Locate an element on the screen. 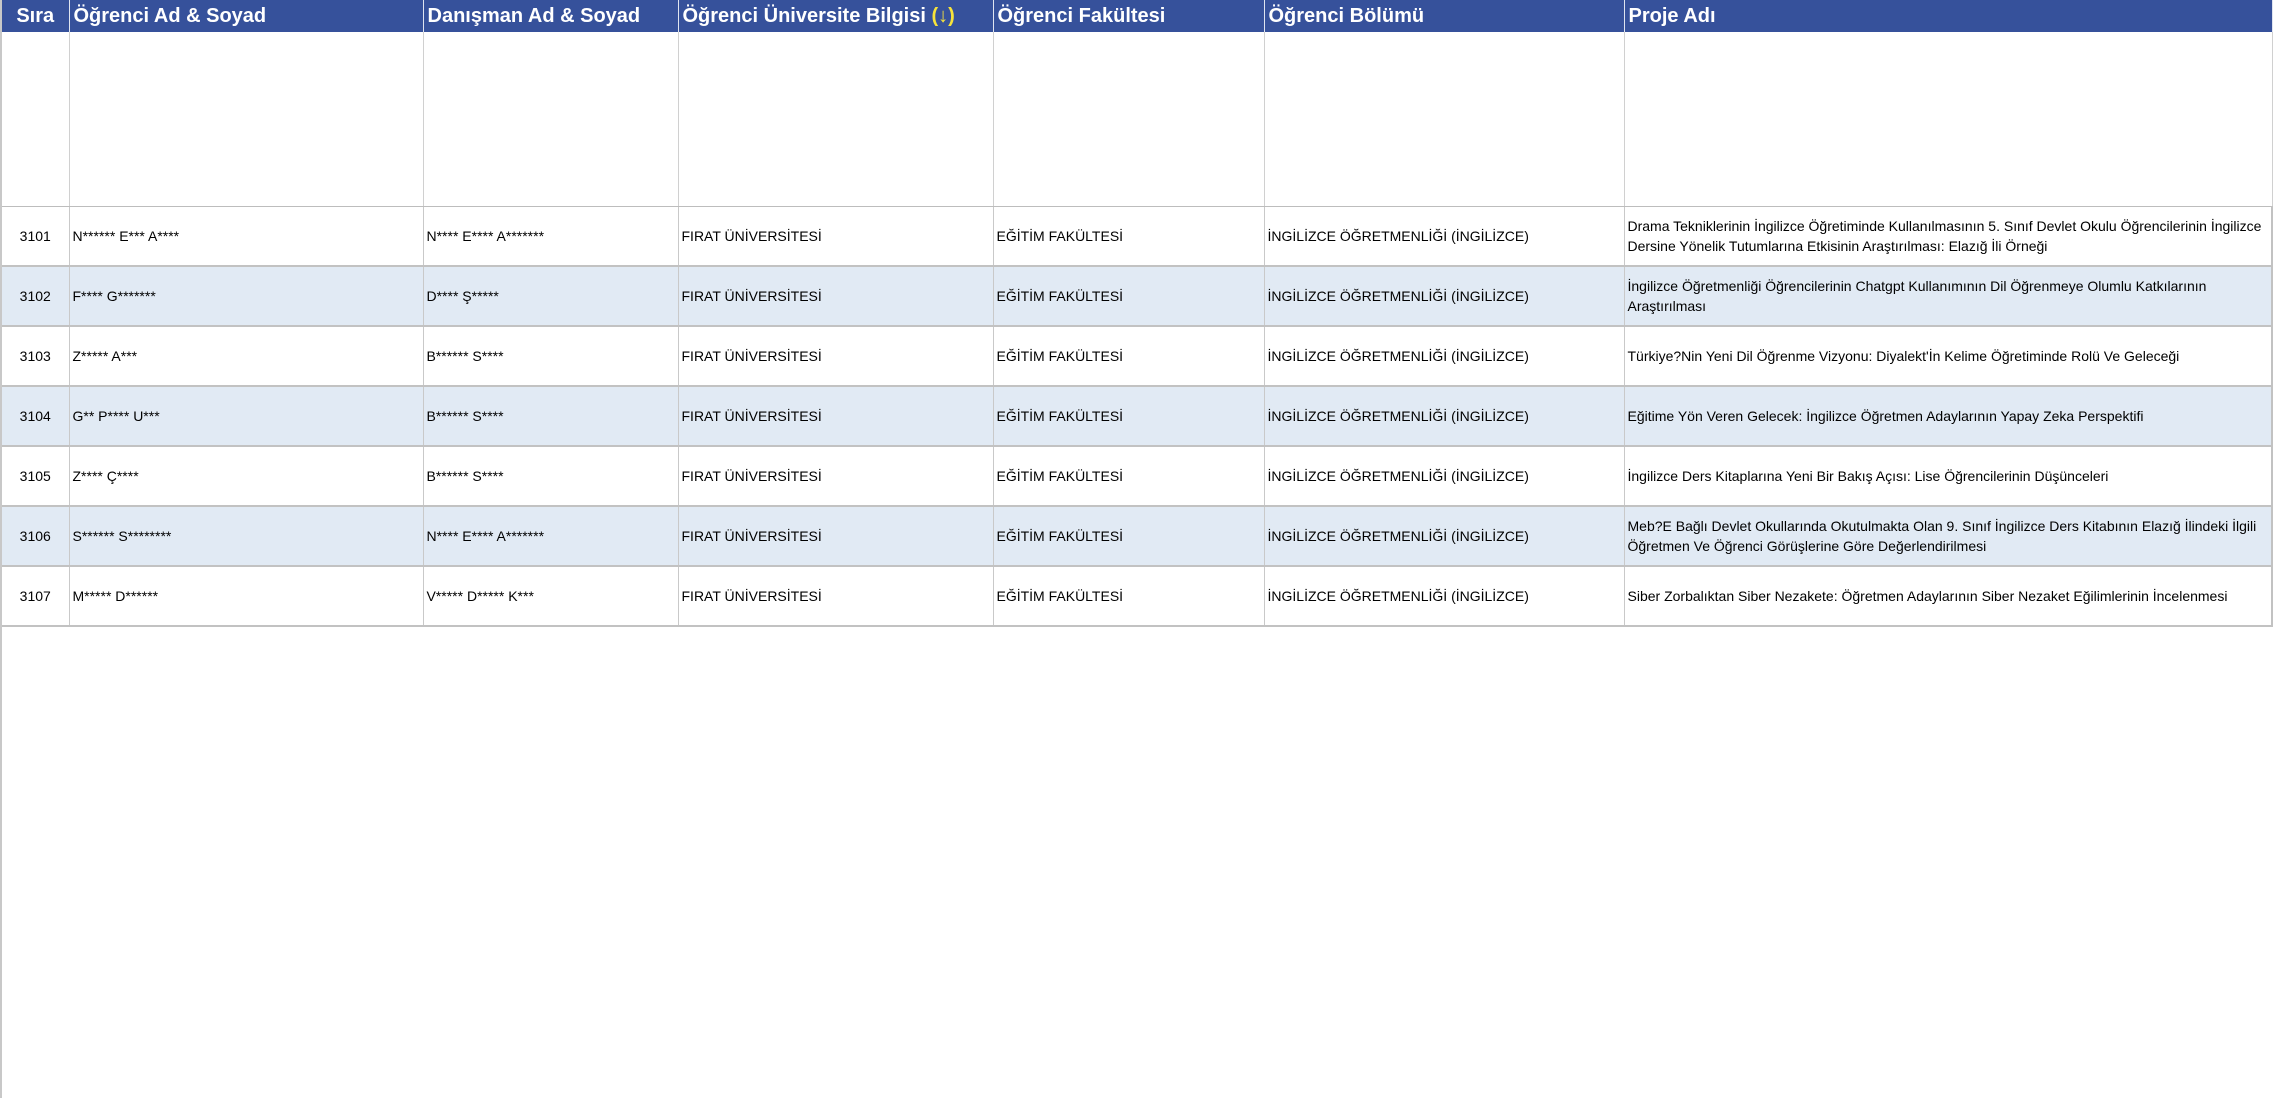  cell-ogrenci: M***** D****** is located at coordinates (246, 596).